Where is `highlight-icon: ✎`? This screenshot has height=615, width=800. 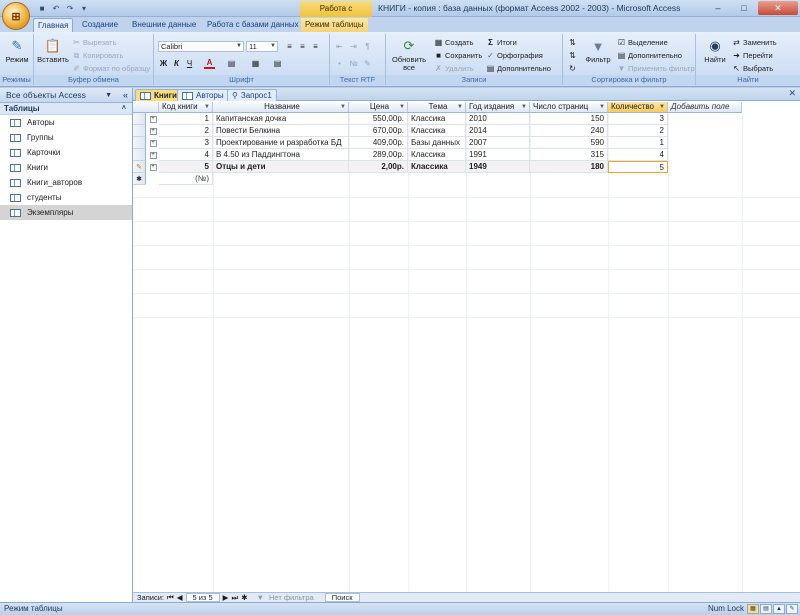
highlight-icon: ✎ is located at coordinates (367, 63).